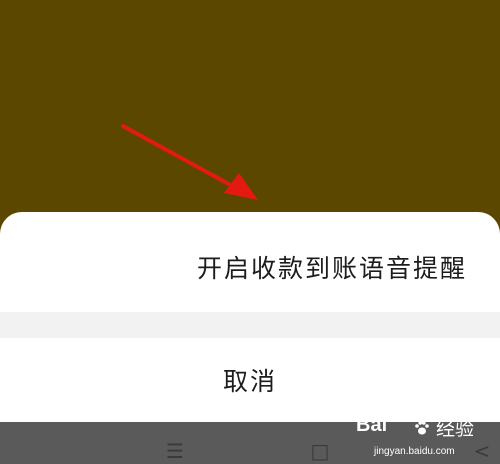  Describe the element at coordinates (372, 425) in the screenshot. I see `watermark-logo: Bai` at that location.